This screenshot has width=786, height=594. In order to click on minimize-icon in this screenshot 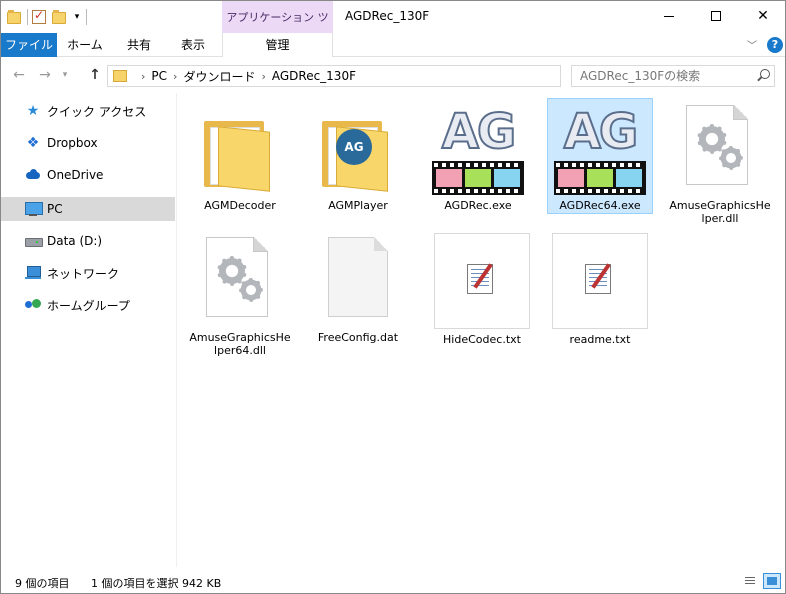, I will do `click(669, 16)`.